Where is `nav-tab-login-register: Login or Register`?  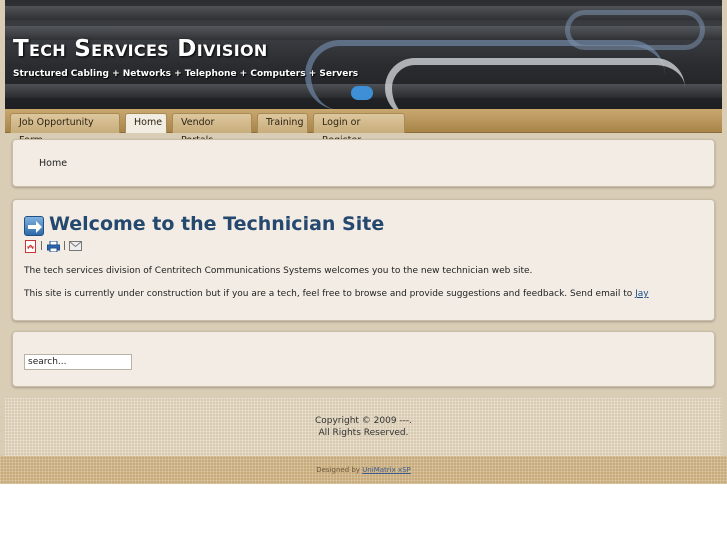 nav-tab-login-register: Login or Register is located at coordinates (359, 129).